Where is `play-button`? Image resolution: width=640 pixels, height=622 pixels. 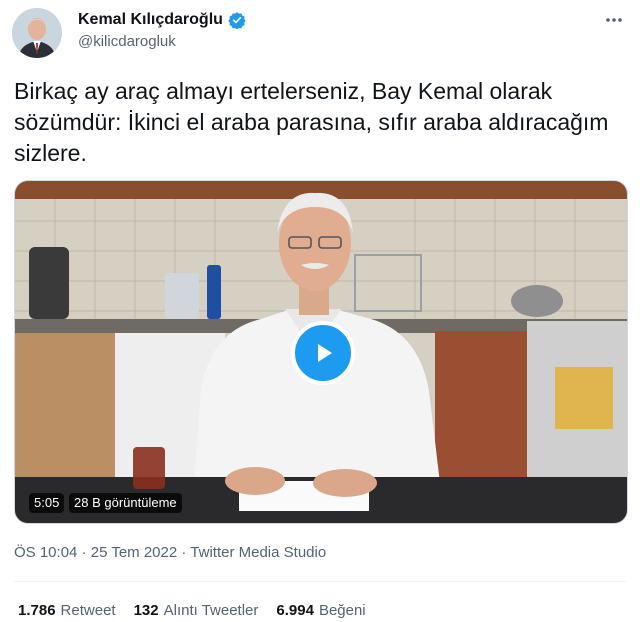
play-button is located at coordinates (323, 353).